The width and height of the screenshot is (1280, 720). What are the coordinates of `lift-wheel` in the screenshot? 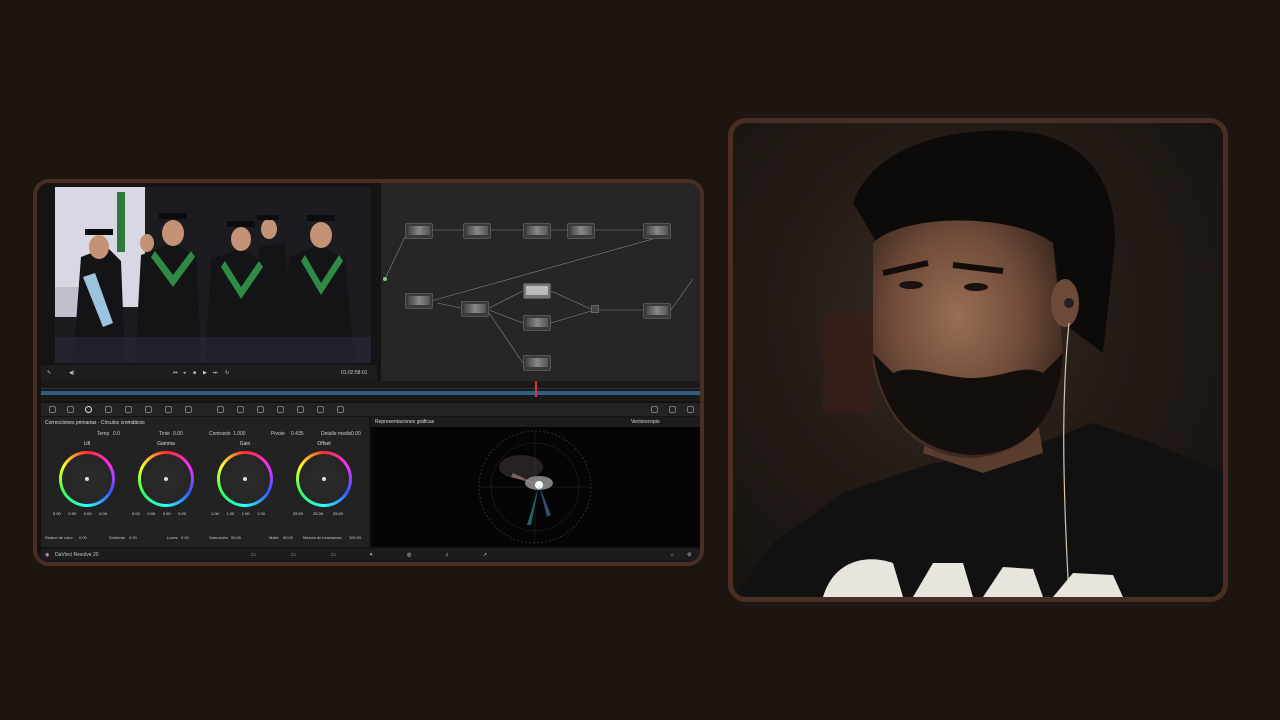 It's located at (87, 479).